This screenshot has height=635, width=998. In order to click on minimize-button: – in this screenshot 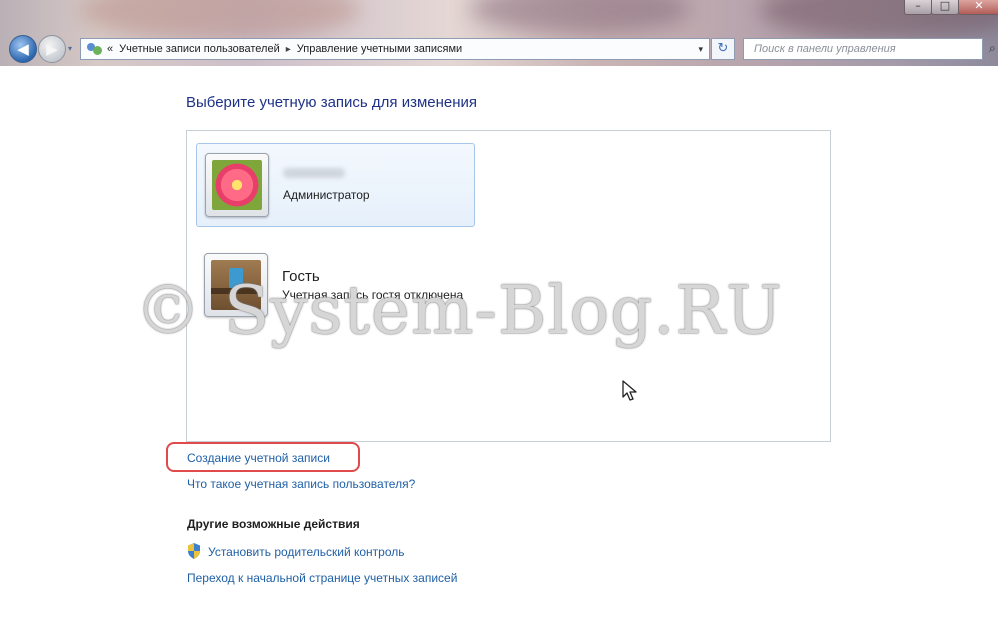, I will do `click(918, 7)`.